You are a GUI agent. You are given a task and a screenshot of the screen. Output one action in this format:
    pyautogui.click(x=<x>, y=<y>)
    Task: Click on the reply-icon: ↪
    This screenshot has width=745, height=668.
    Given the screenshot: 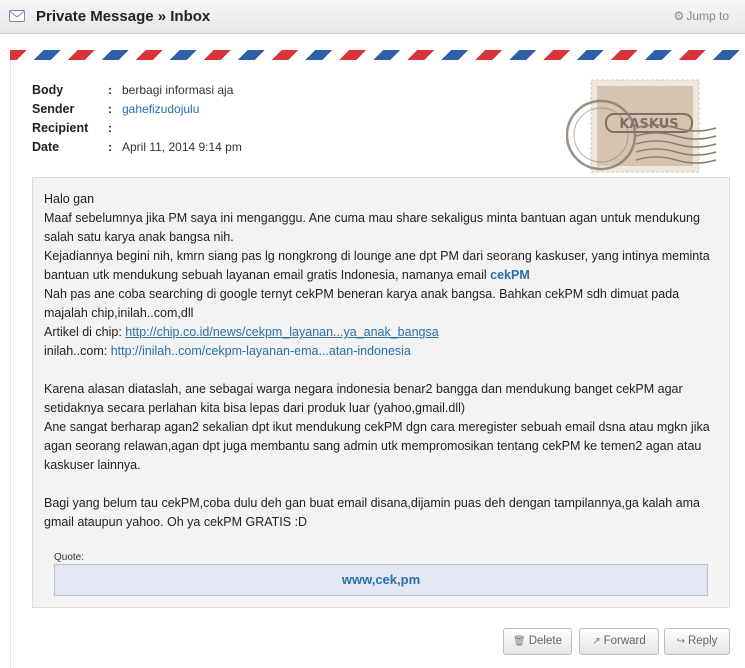 What is the action you would take?
    pyautogui.click(x=680, y=641)
    